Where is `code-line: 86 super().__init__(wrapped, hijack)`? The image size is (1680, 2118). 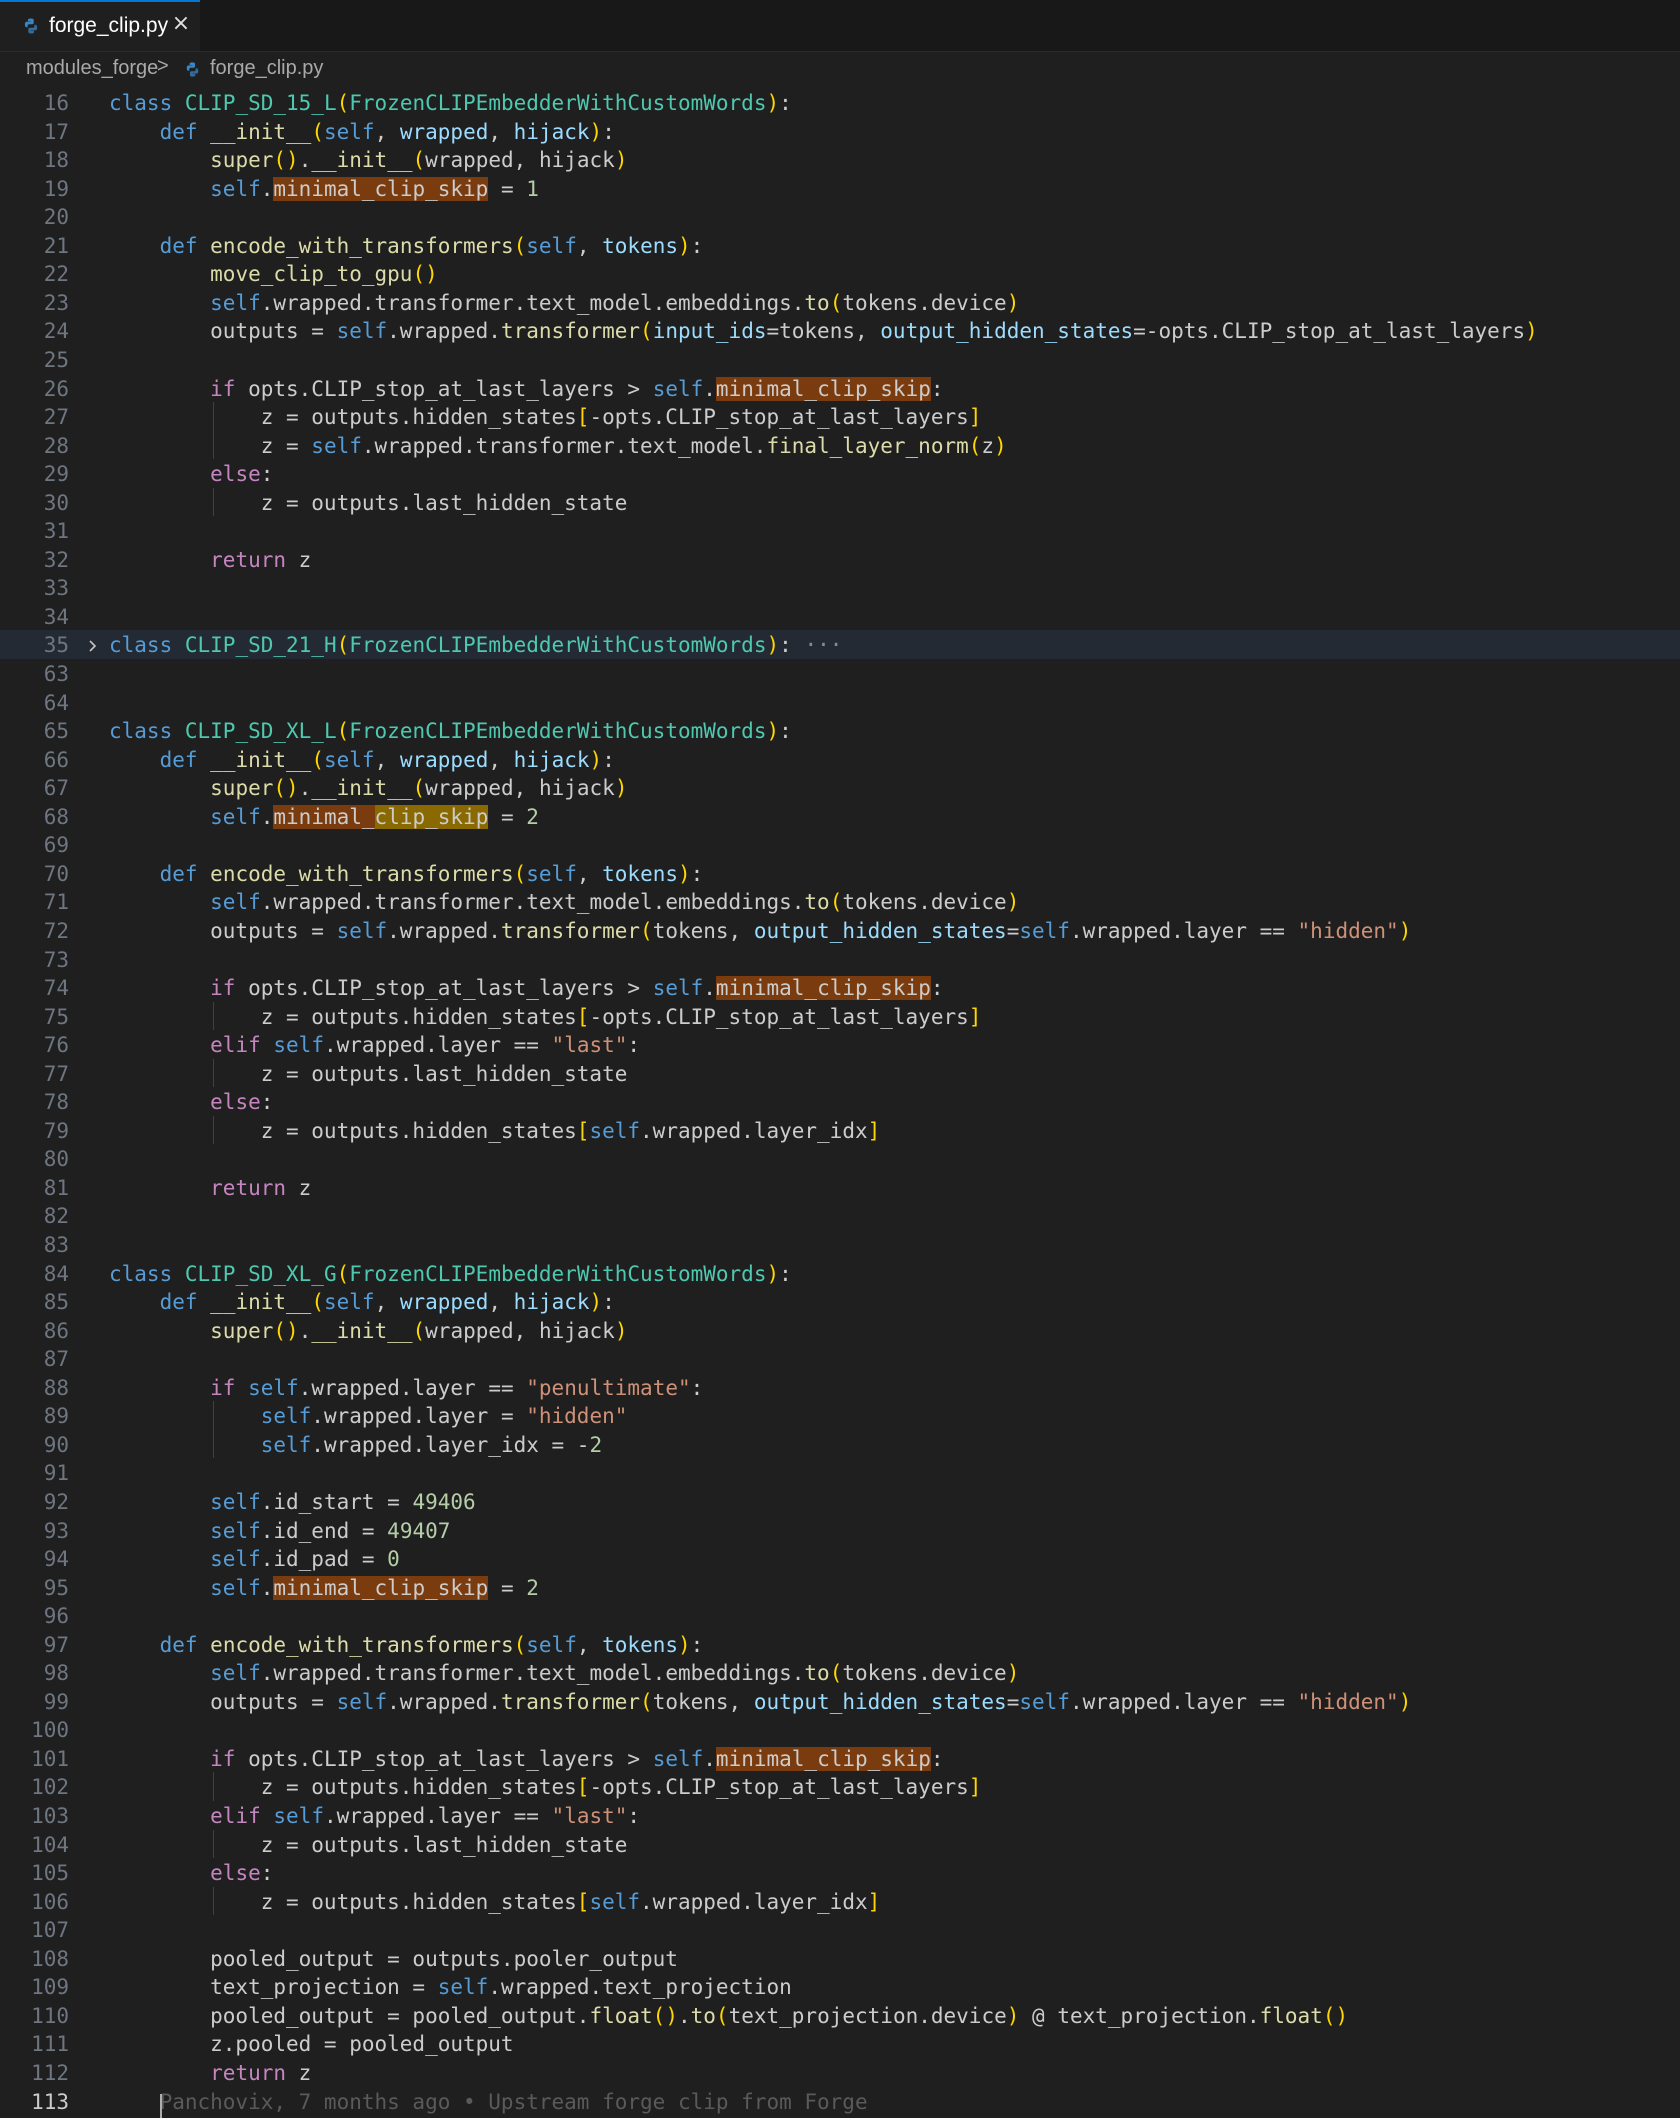
code-line: 86 super().__init__(wrapped, hijack) is located at coordinates (840, 1330).